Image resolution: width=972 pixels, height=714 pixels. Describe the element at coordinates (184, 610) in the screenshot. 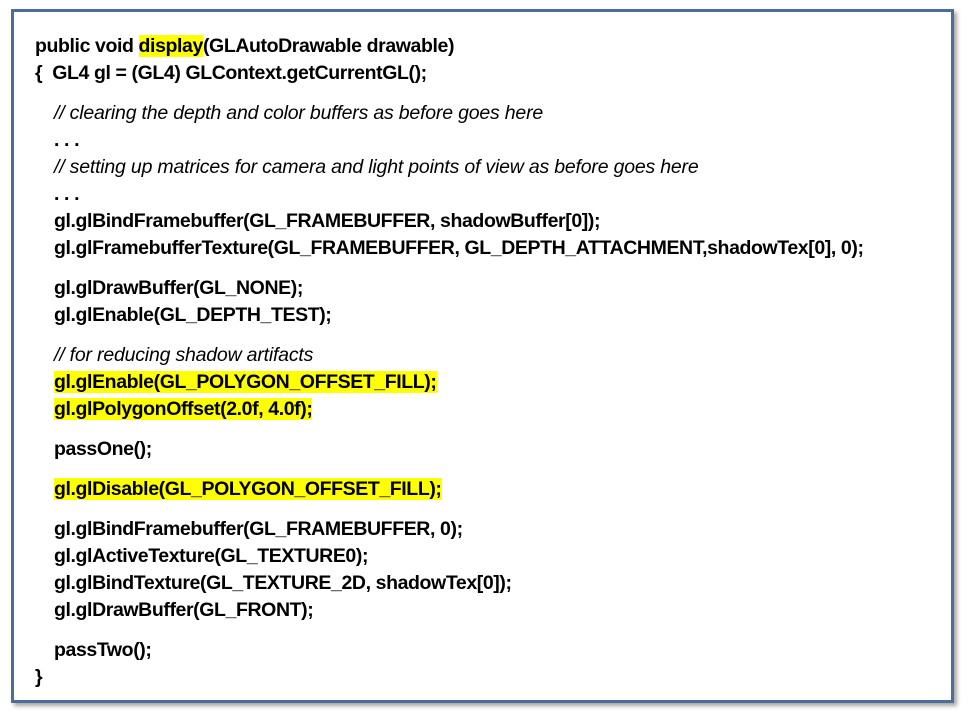

I see `code-line-draw-buffer-front: gl.glDrawBuffer(GL_FRONT);` at that location.